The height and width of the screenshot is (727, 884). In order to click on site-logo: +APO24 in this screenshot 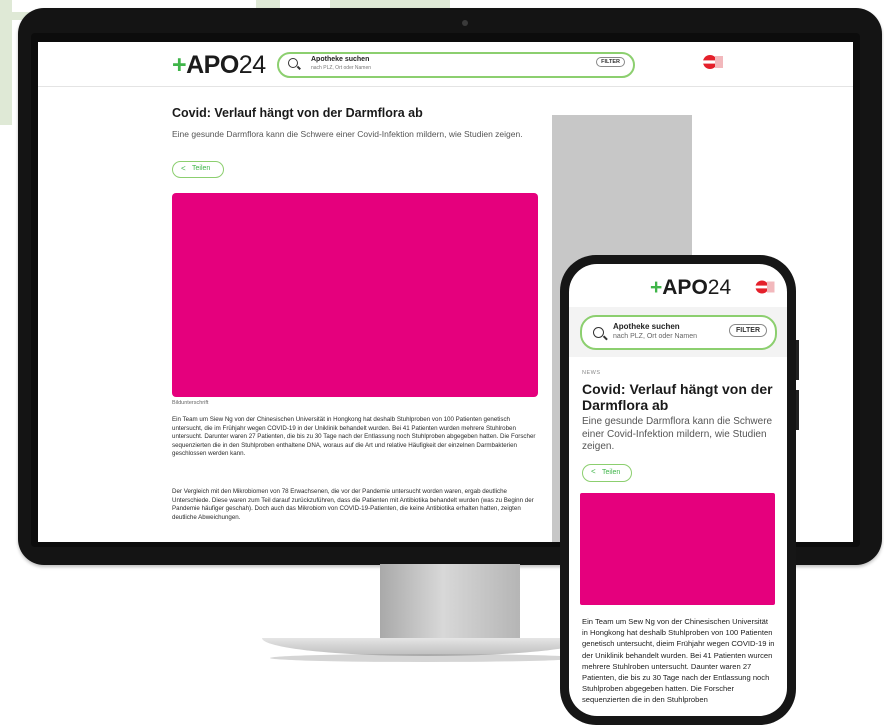, I will do `click(219, 65)`.